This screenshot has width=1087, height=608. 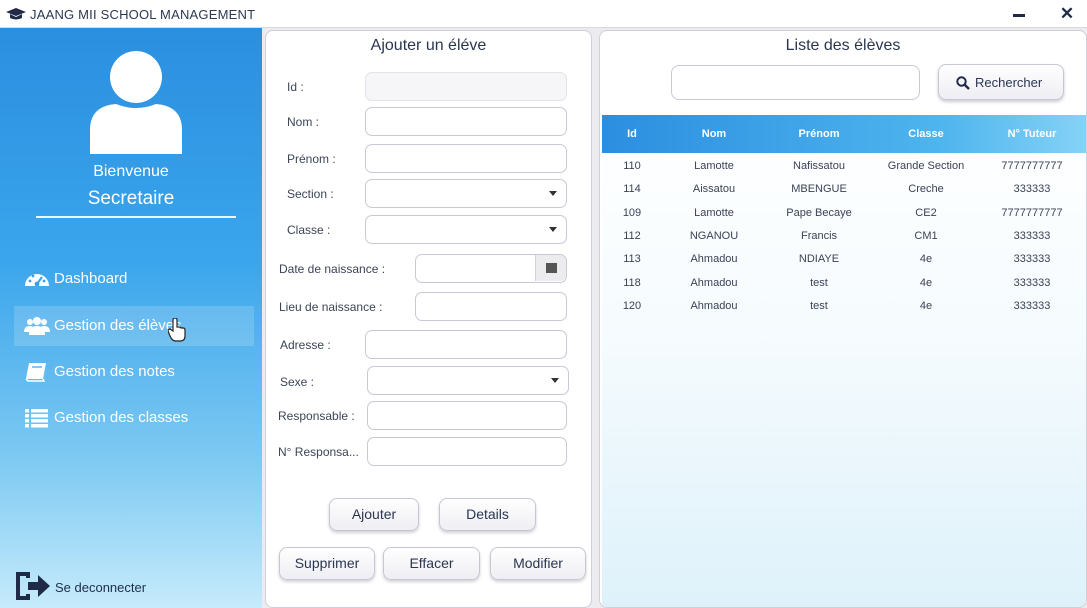 I want to click on table-row: 120 Ahmadou test 4e 333333, so click(x=844, y=307).